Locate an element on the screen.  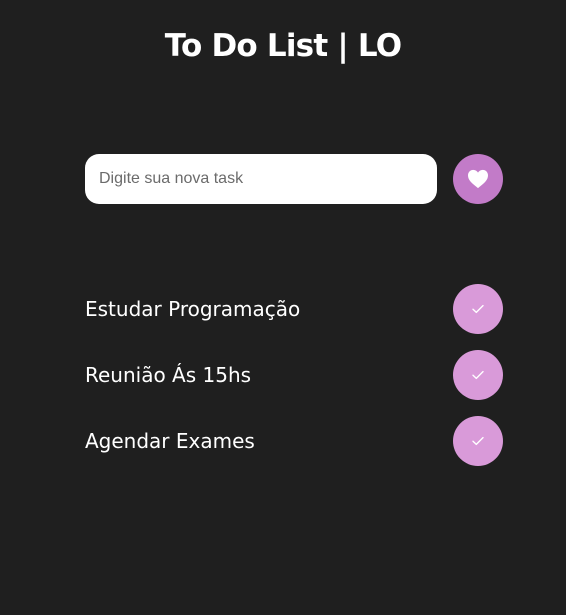
task-item: Estudar Programação is located at coordinates (294, 309).